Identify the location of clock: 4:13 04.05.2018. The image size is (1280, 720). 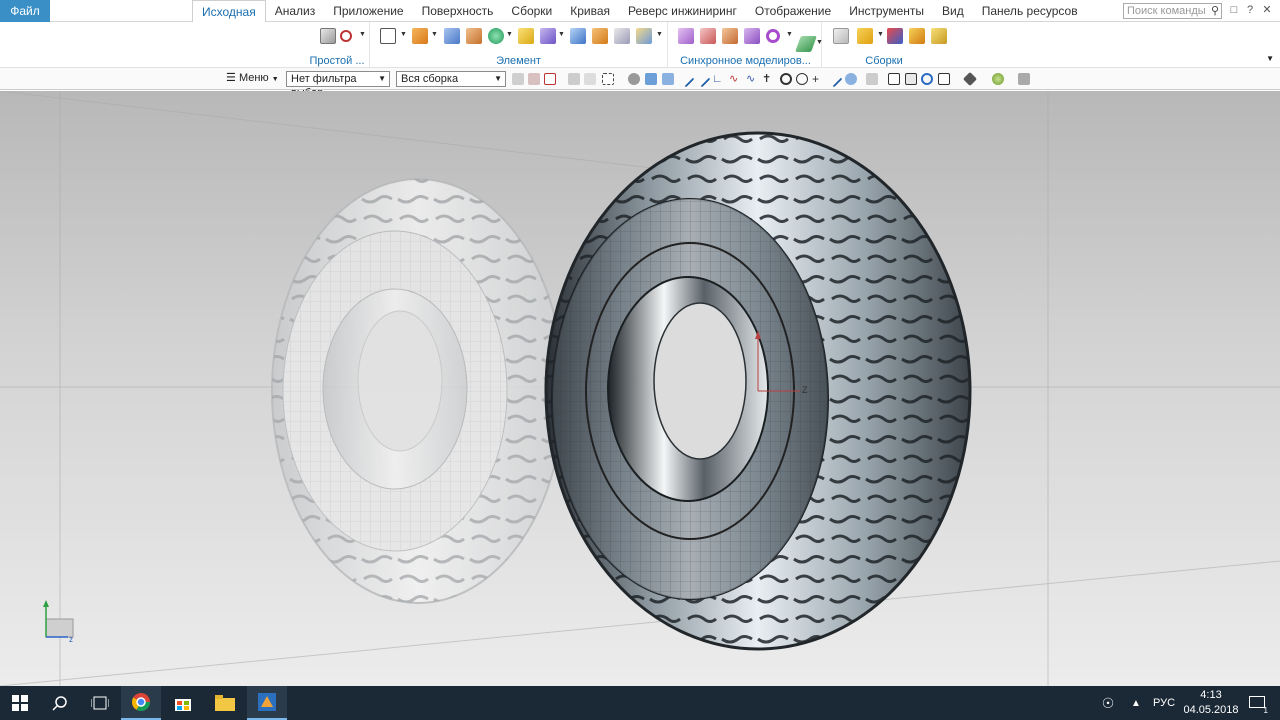
(1211, 703).